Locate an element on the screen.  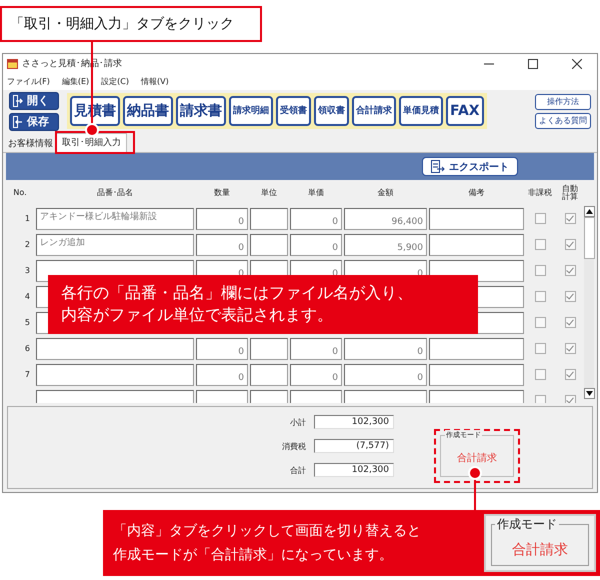
row-number: 1 is located at coordinates (27, 218).